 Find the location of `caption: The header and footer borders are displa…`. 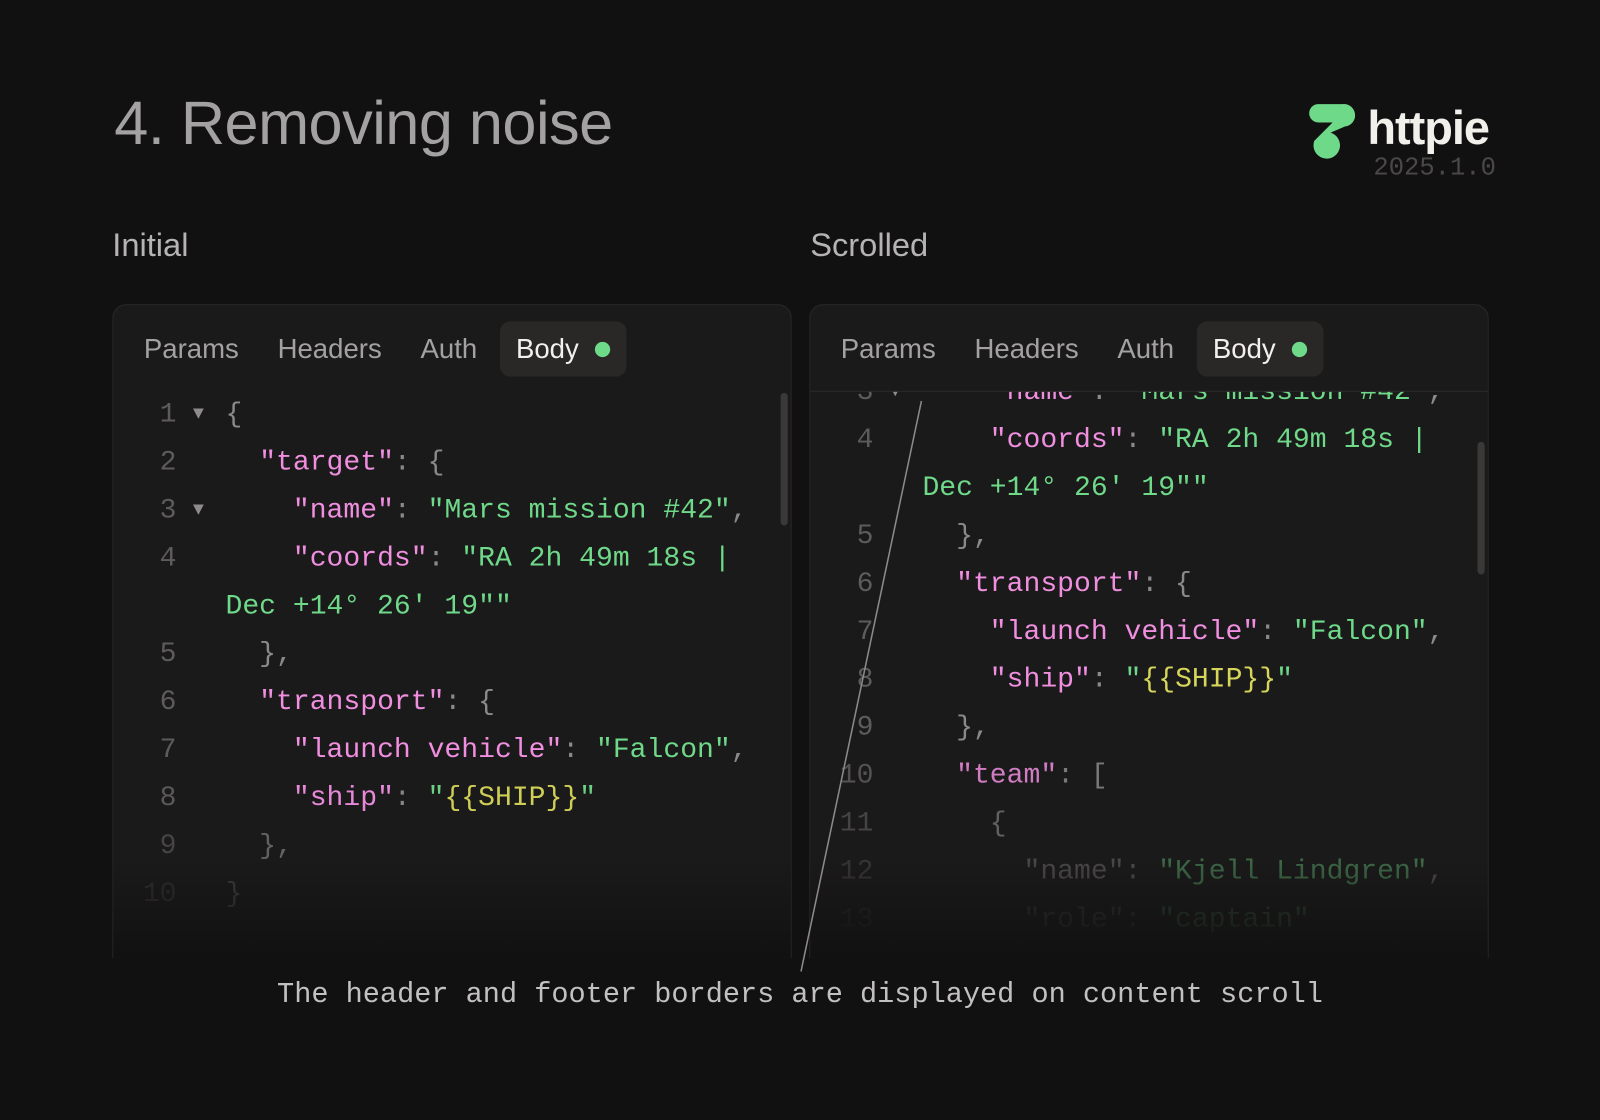

caption: The header and footer borders are displa… is located at coordinates (800, 995).